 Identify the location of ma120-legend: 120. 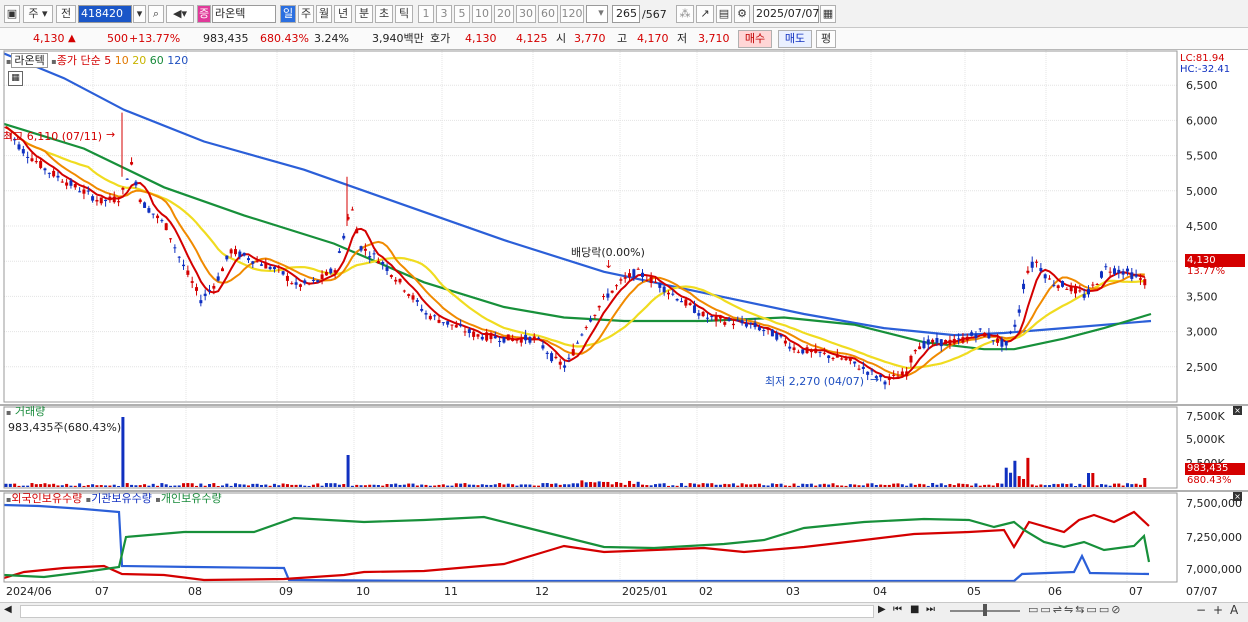
(178, 60).